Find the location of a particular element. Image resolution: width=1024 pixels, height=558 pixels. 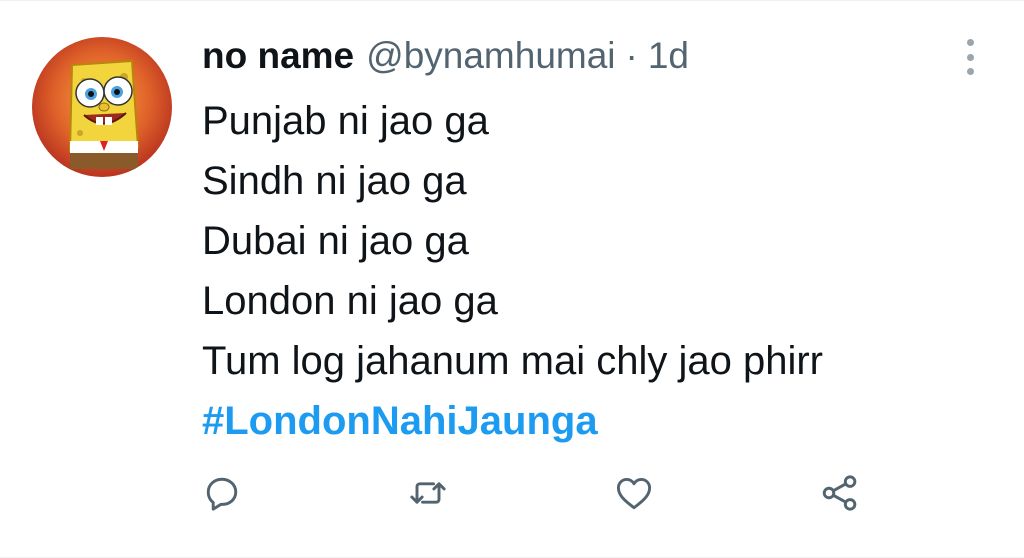

more-vertical-icon is located at coordinates (970, 57).